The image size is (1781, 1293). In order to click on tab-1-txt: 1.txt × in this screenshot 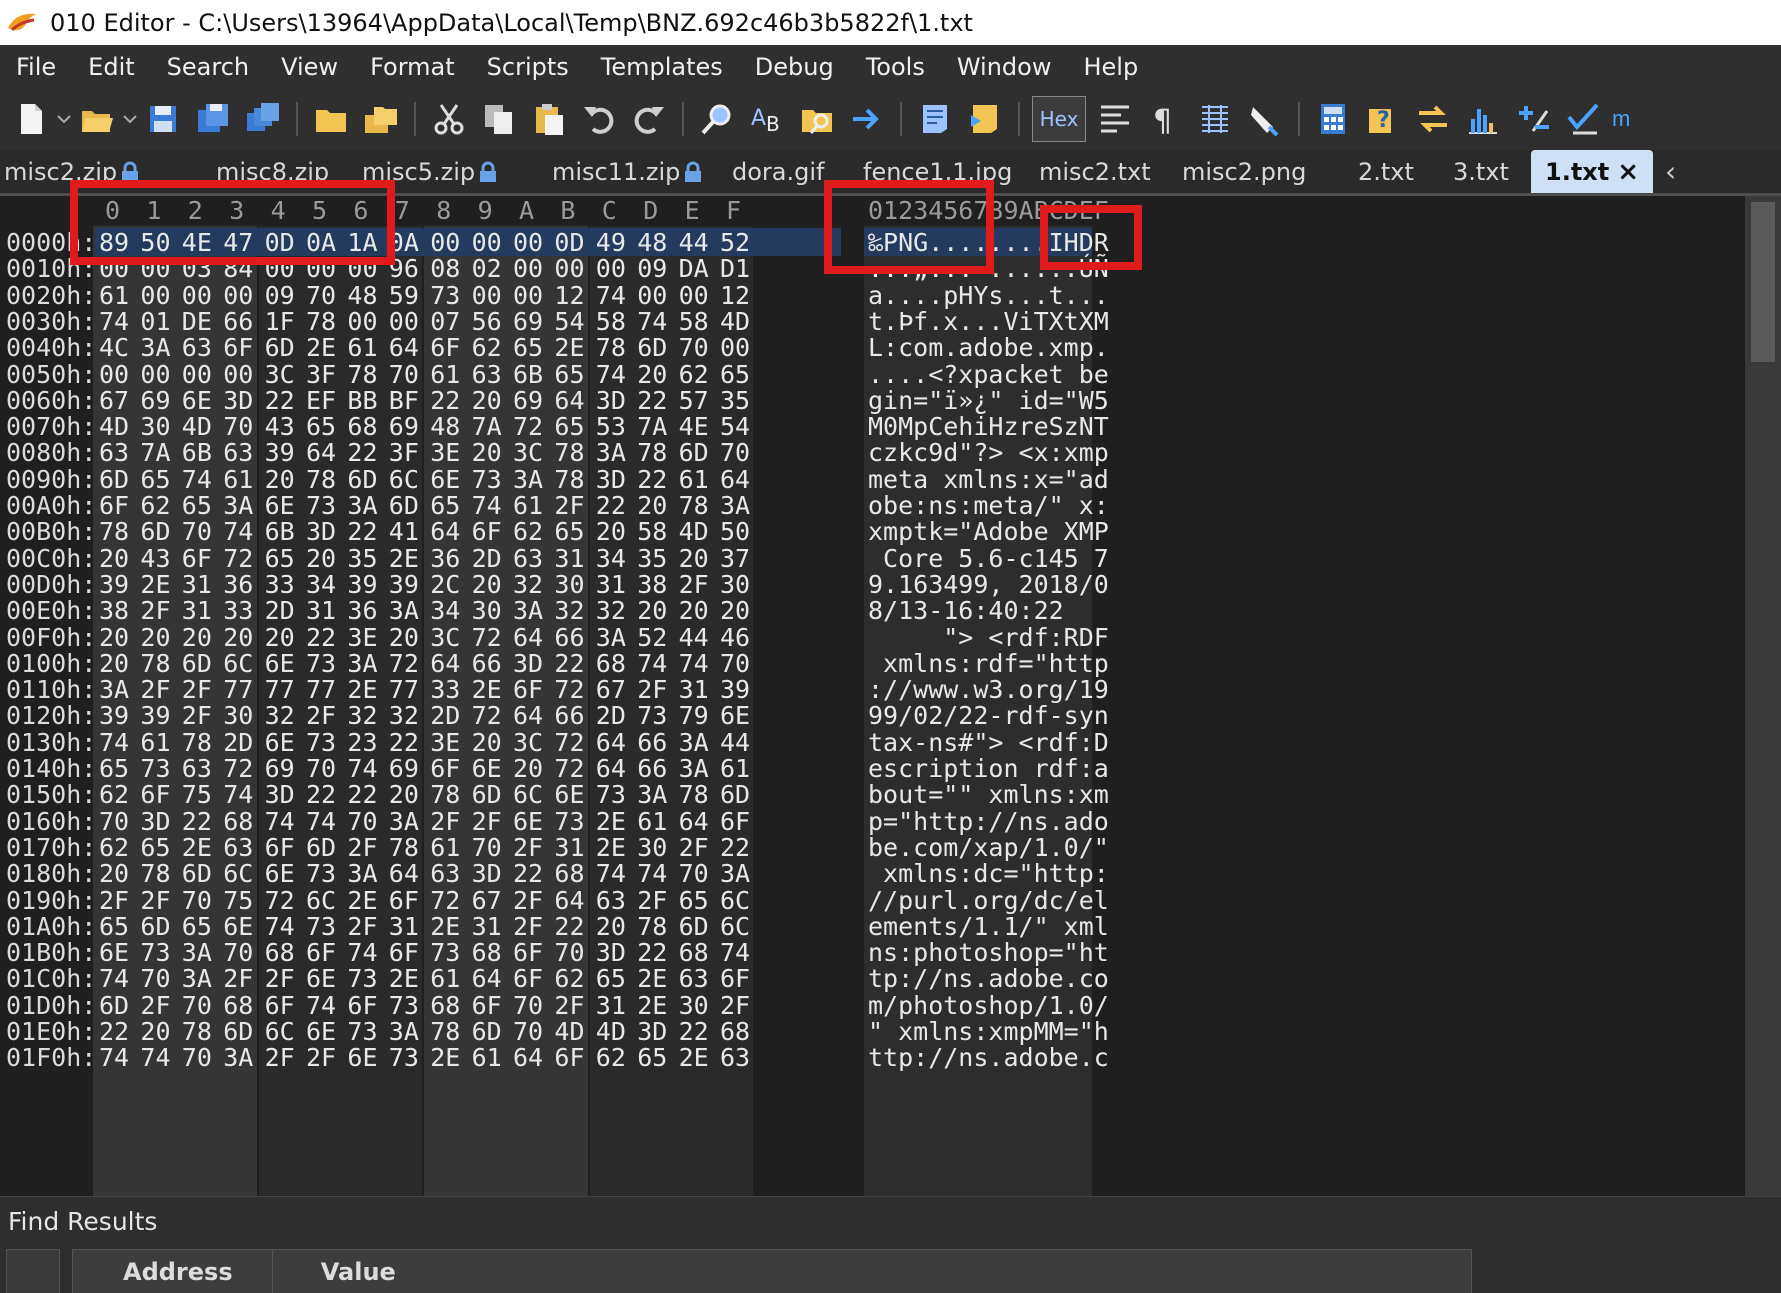, I will do `click(1592, 171)`.